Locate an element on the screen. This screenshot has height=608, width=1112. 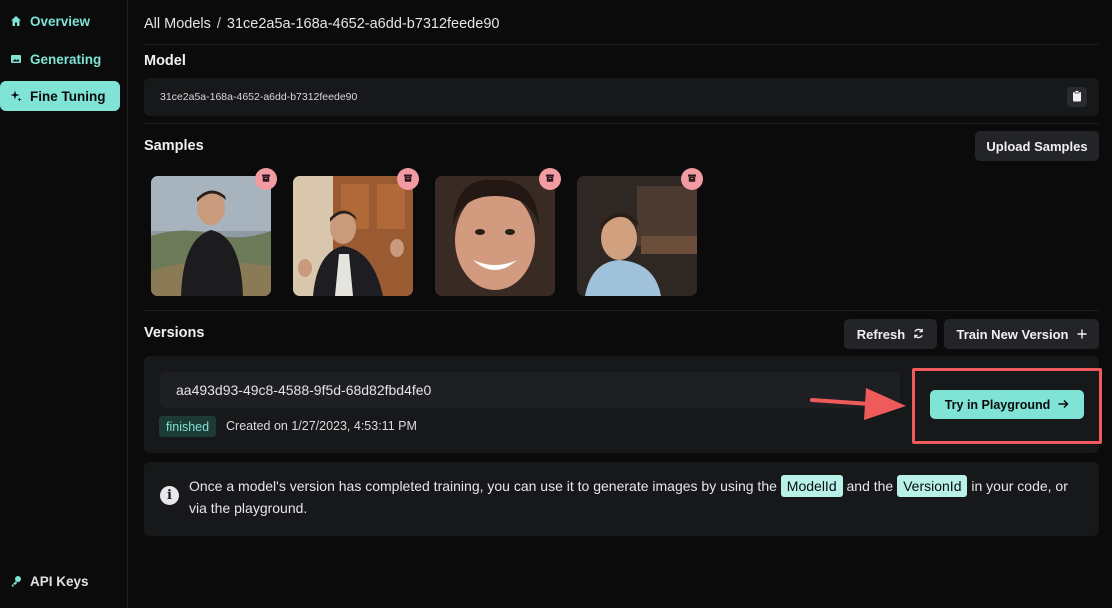
sidebar: Overview Generating Fine Tuning API Keys is located at coordinates (64, 304).